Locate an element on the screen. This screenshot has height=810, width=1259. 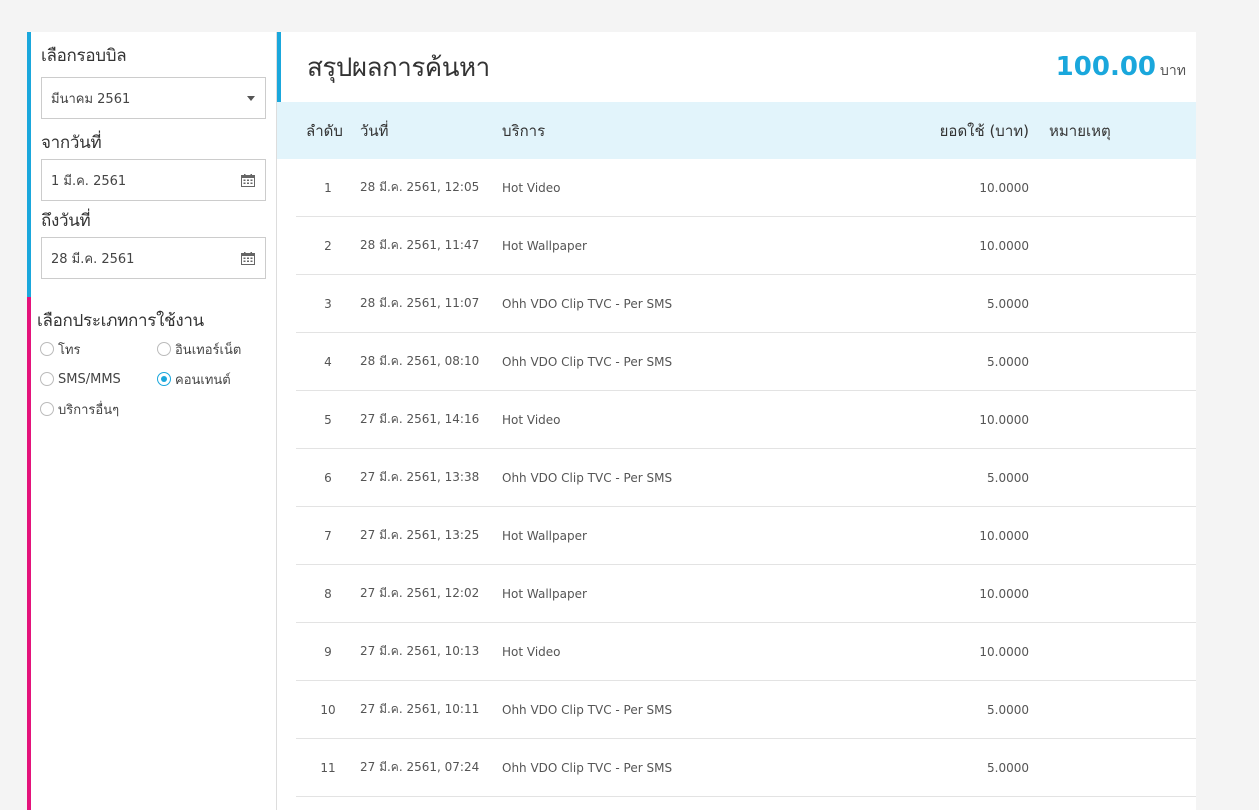
results-header: สรุปผลการค้นหา 100.00 บาท is located at coordinates (736, 67).